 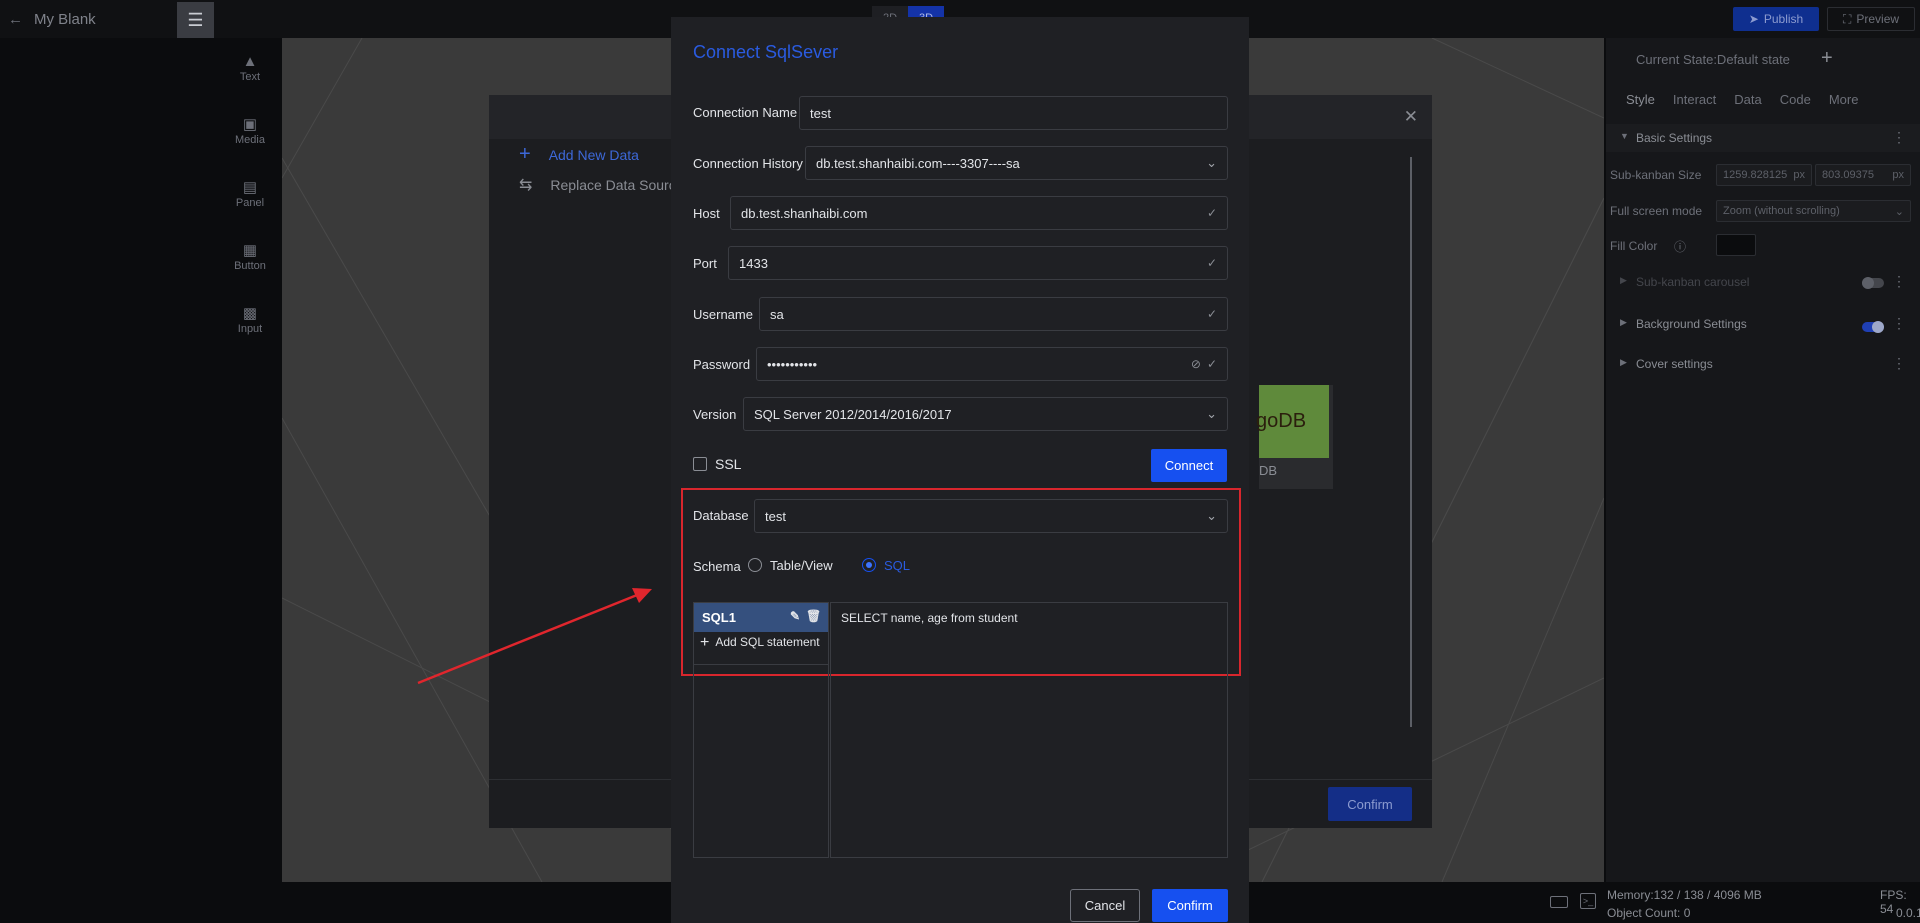 I want to click on username-input: sa ✓, so click(x=993, y=314).